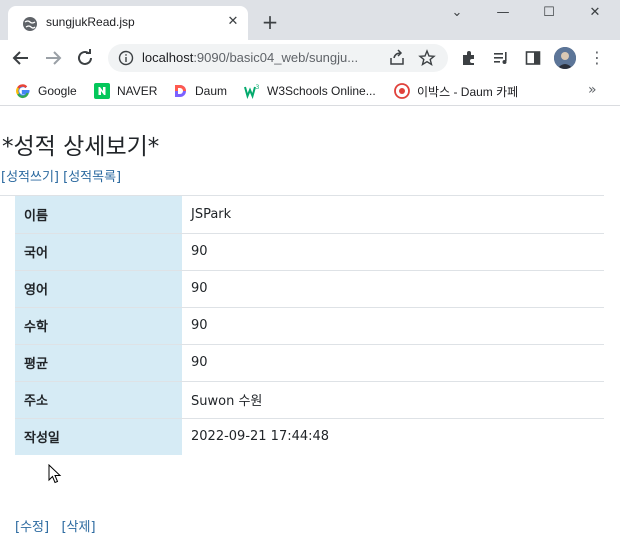  I want to click on new-tab-button: +, so click(270, 22).